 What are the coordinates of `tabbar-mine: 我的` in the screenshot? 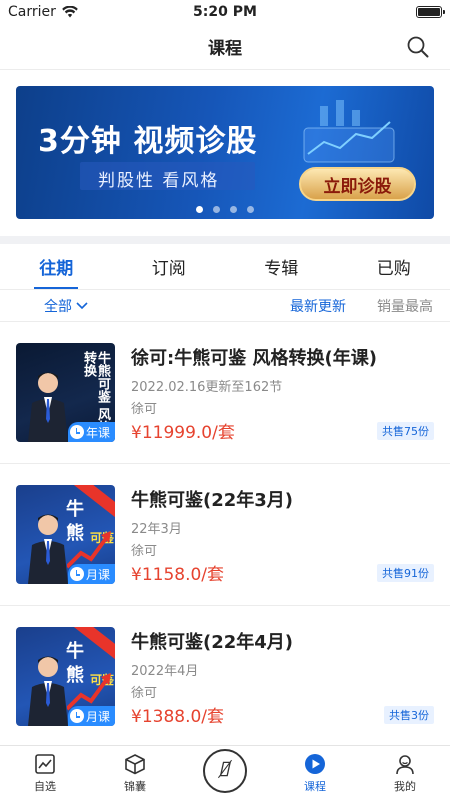 It's located at (405, 773).